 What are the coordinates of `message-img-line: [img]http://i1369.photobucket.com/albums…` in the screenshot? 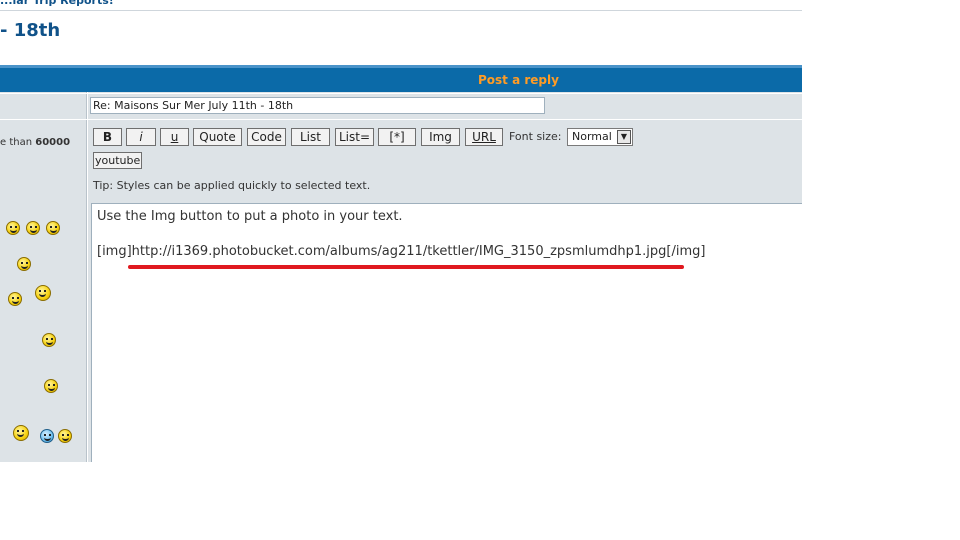 It's located at (401, 251).